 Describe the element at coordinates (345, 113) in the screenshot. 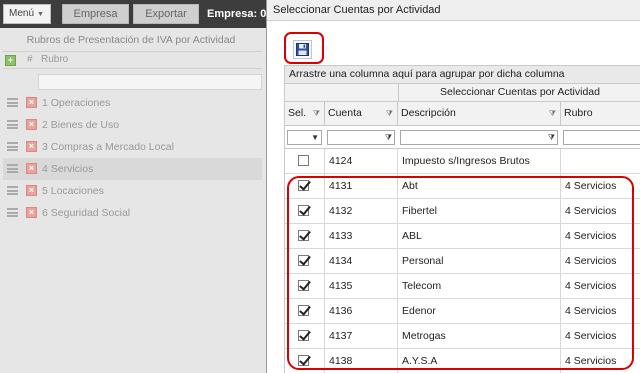

I see `column-header-cuenta-label: Cuenta` at that location.